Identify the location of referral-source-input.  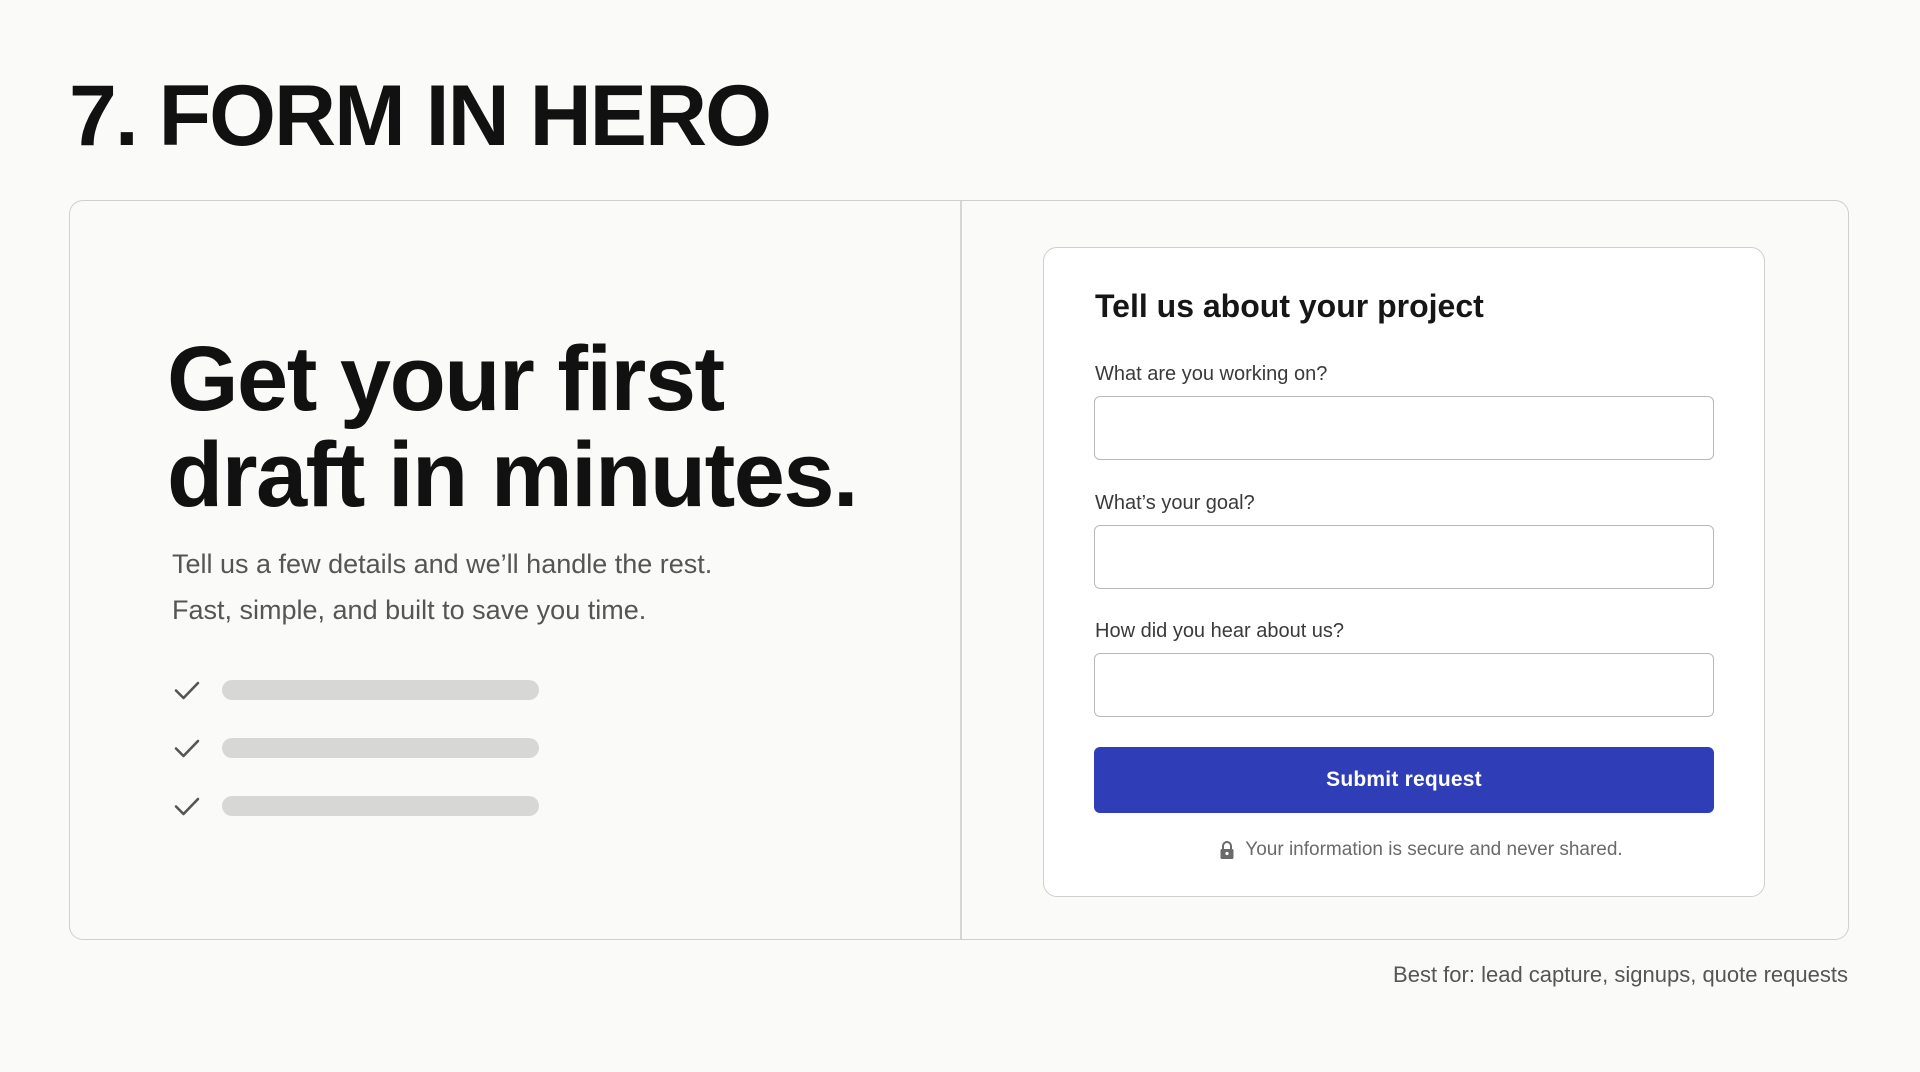
(1404, 685).